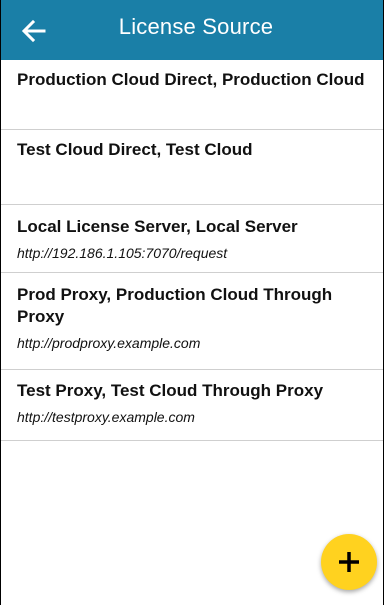  I want to click on add-source-button, so click(349, 562).